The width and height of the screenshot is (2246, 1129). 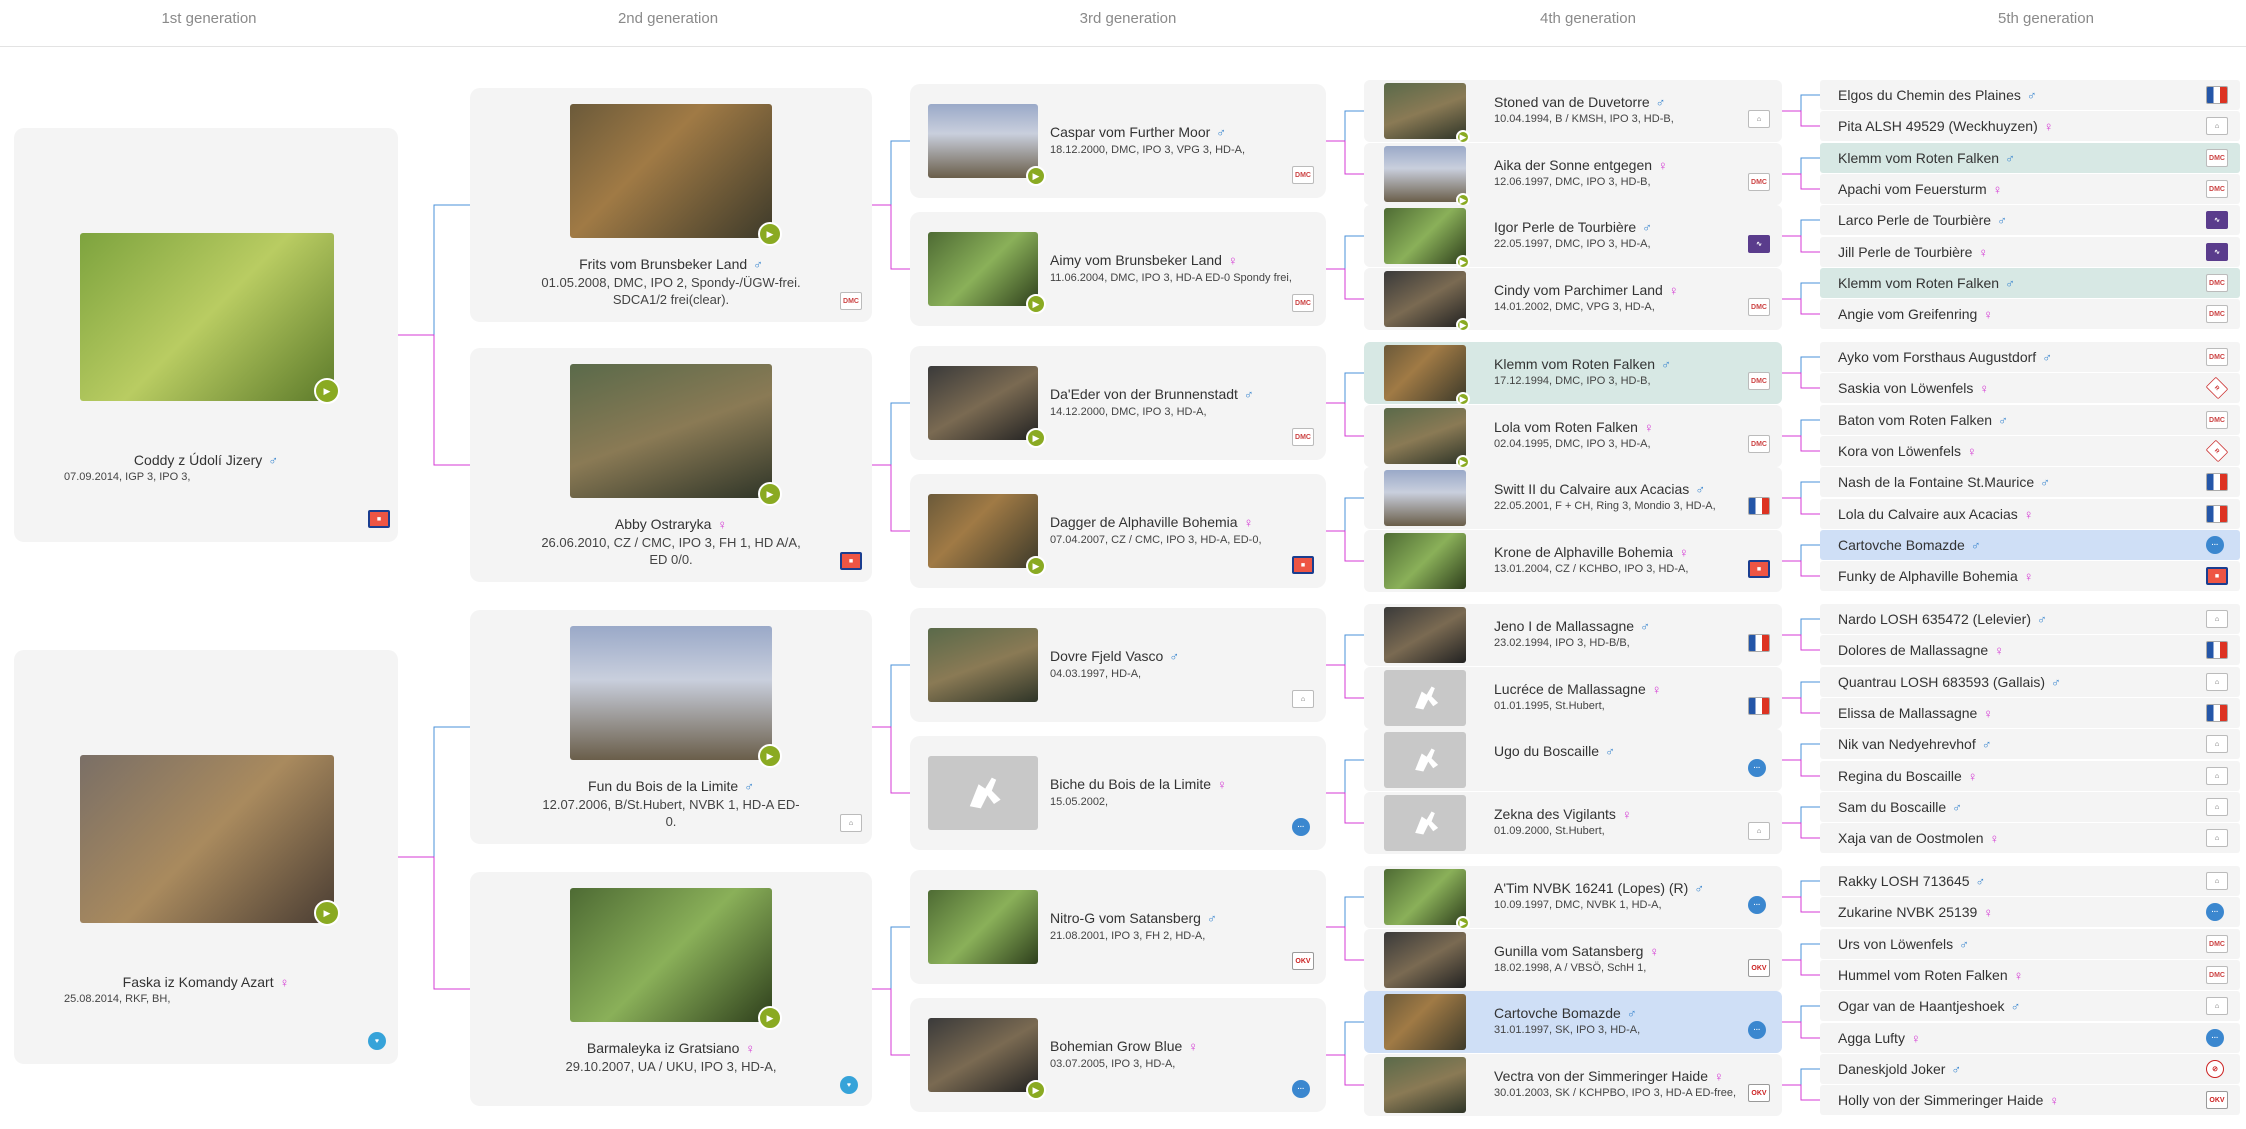 What do you see at coordinates (1929, 95) in the screenshot?
I see `dog-name: Elgos du Chemin des Plaines` at bounding box center [1929, 95].